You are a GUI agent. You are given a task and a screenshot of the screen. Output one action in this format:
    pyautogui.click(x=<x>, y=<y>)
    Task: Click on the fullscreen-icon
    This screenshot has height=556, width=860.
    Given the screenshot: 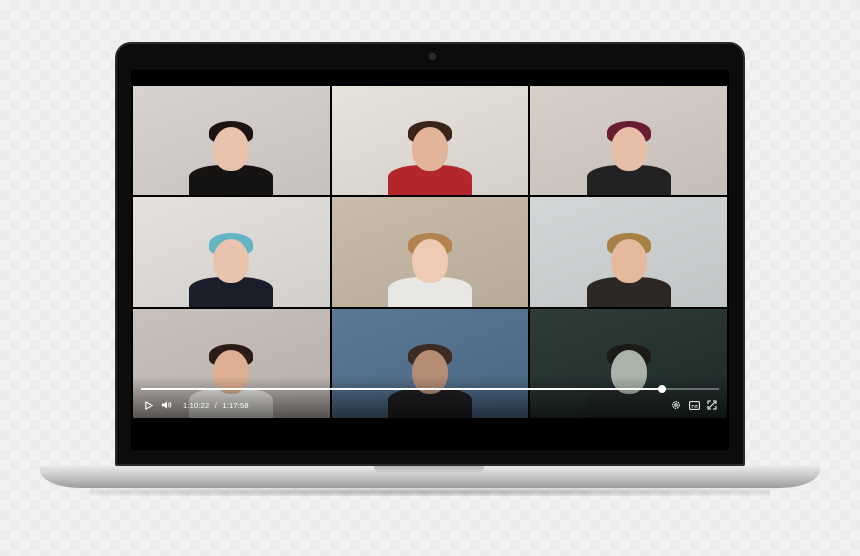 What is the action you would take?
    pyautogui.click(x=712, y=405)
    